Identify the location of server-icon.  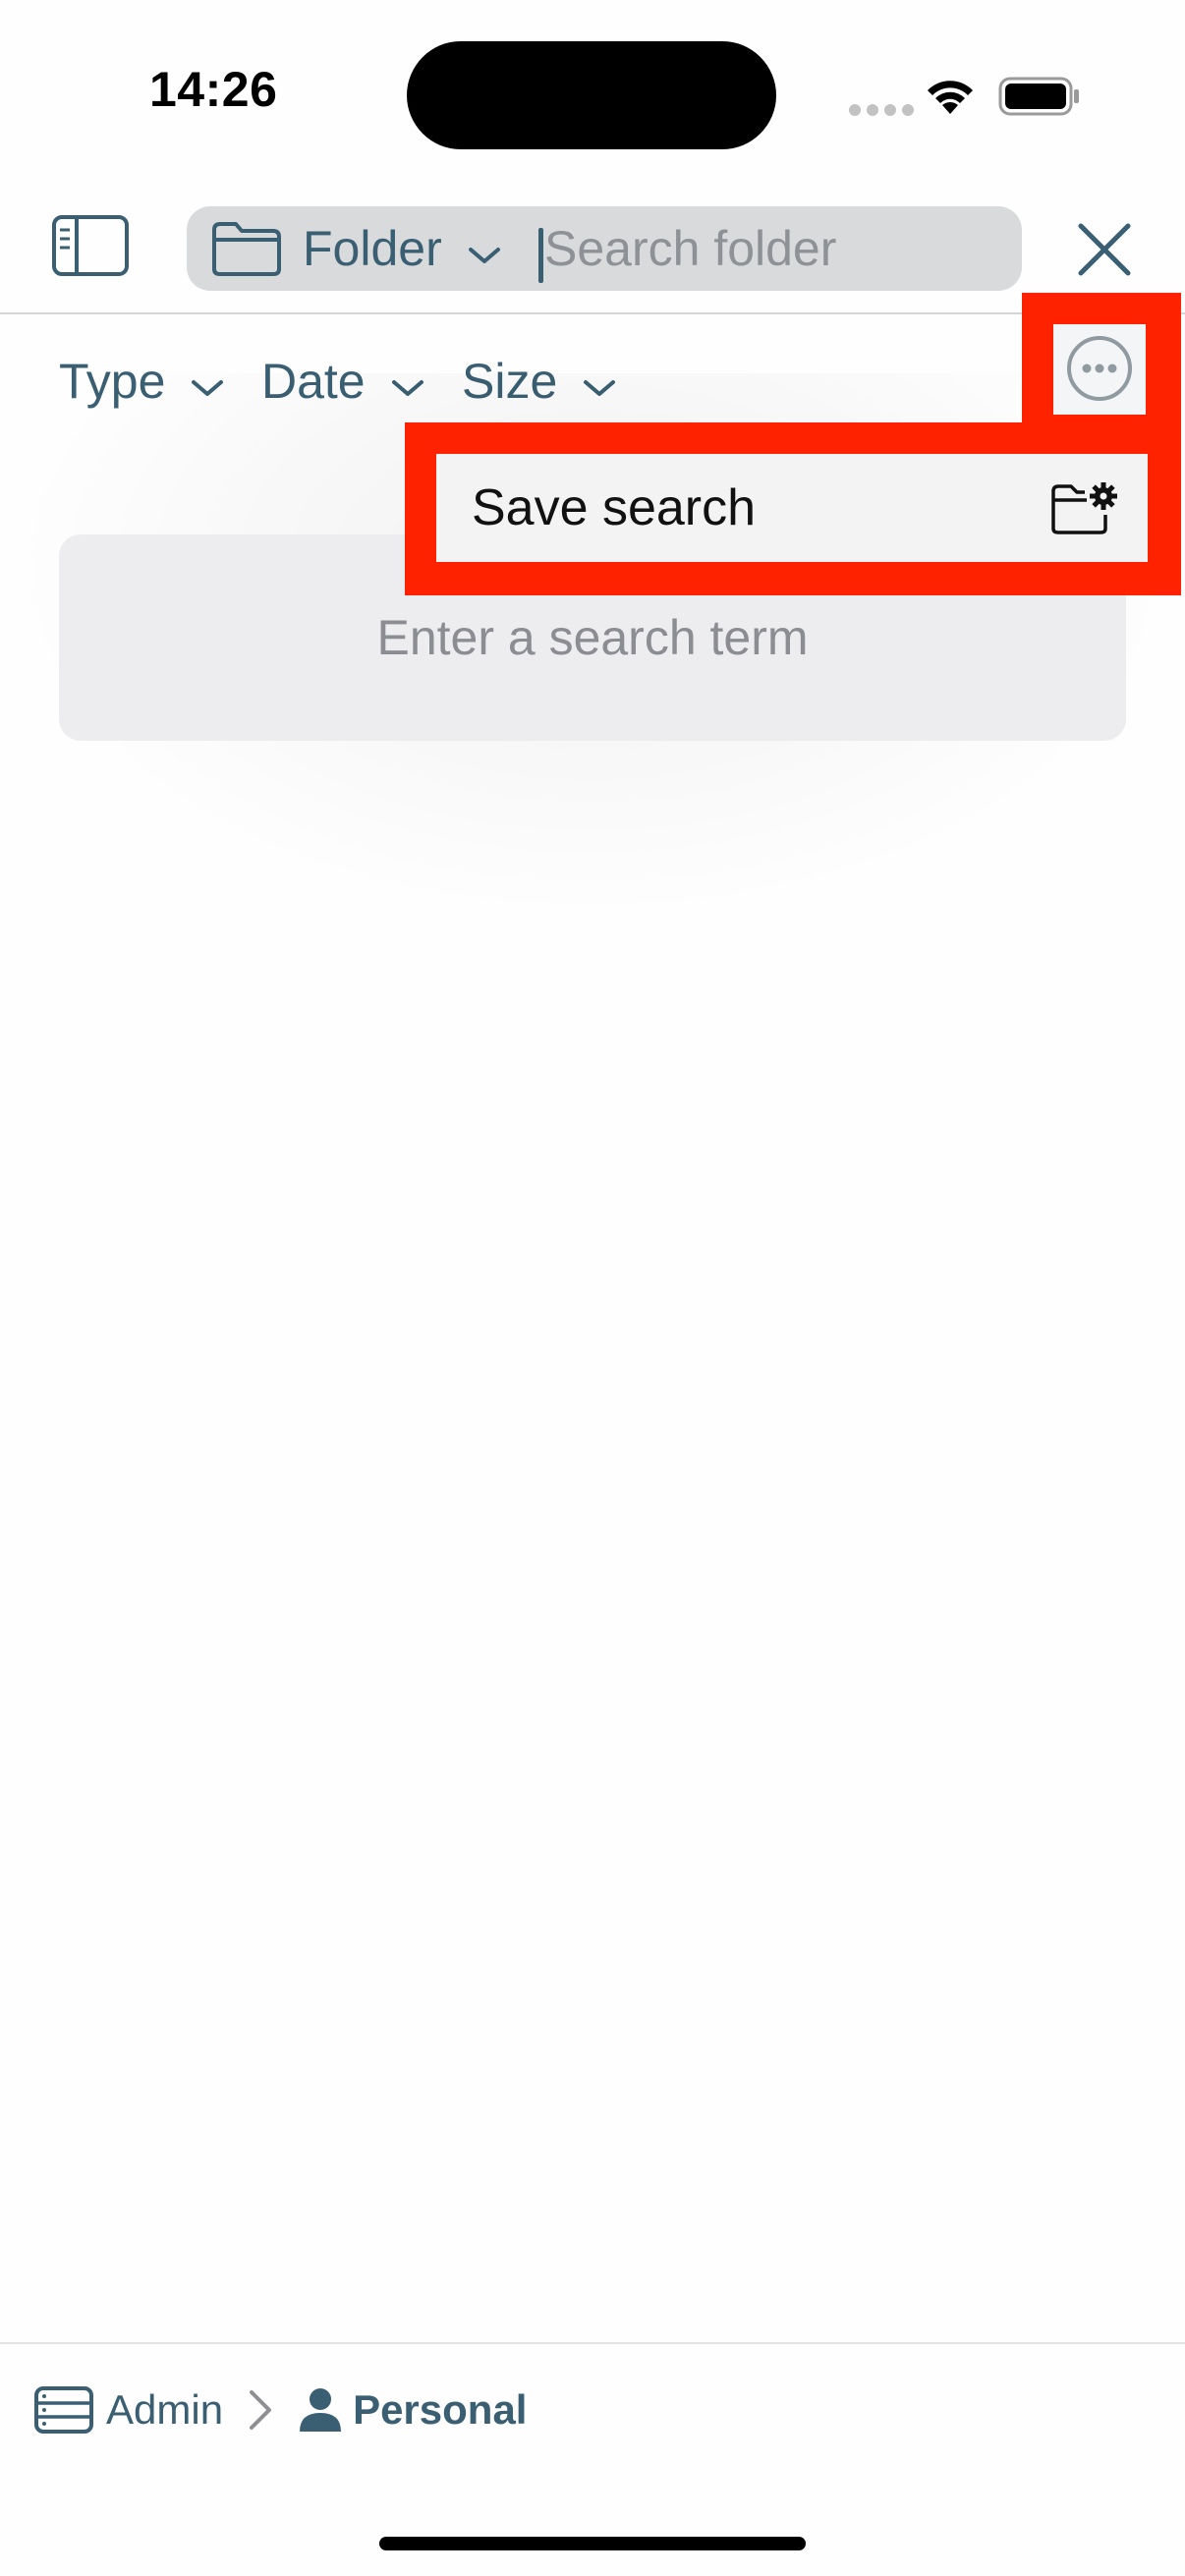
(64, 2410).